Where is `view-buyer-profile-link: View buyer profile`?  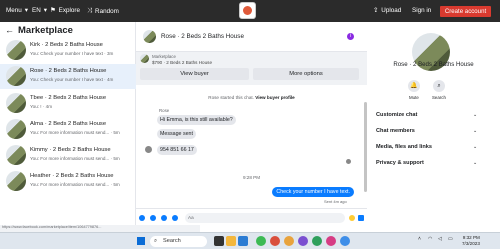
view-buyer-profile-link: View buyer profile is located at coordinates (274, 97).